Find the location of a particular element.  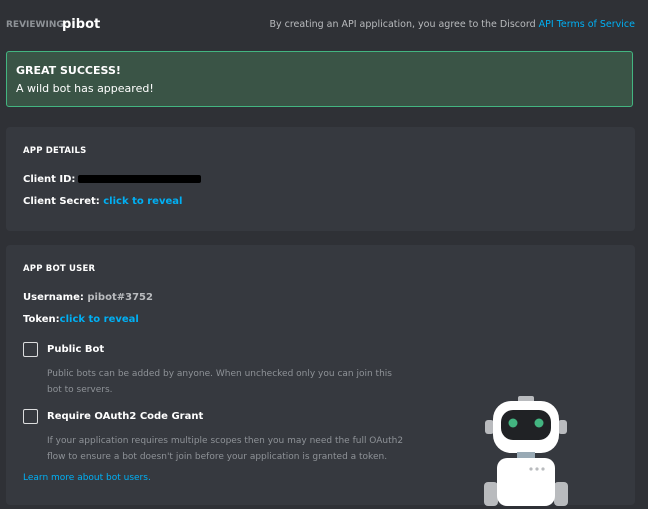

username-value: pibot#3752 is located at coordinates (120, 297).